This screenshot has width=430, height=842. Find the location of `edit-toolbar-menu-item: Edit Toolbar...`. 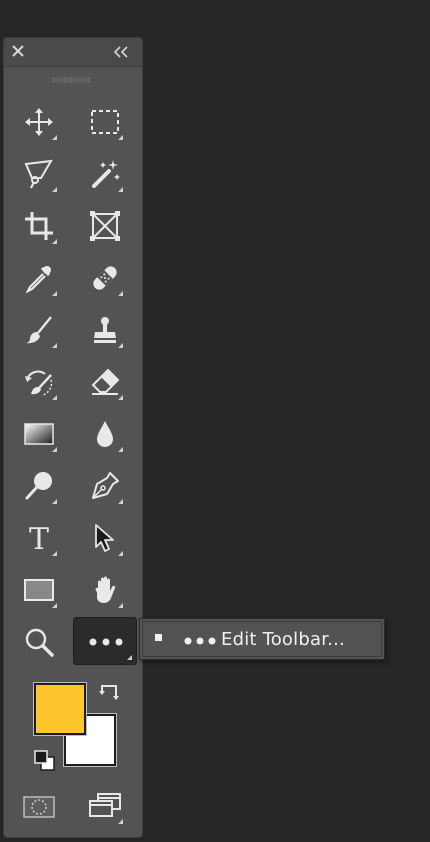

edit-toolbar-menu-item: Edit Toolbar... is located at coordinates (262, 639).